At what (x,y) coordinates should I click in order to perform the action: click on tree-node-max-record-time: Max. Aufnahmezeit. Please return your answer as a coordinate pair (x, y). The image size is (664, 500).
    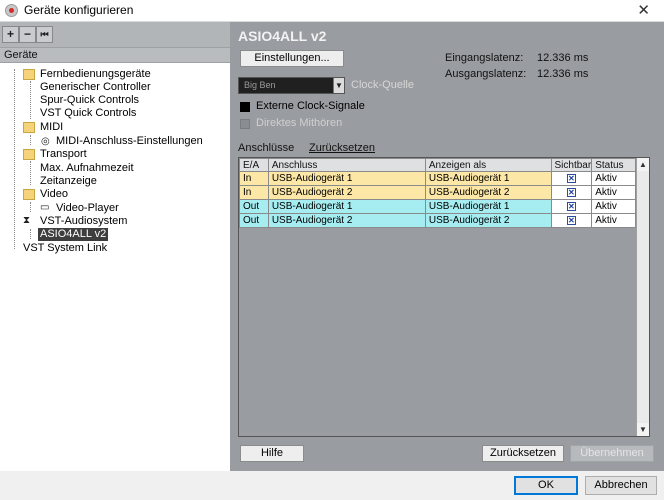
    Looking at the image, I should click on (87, 168).